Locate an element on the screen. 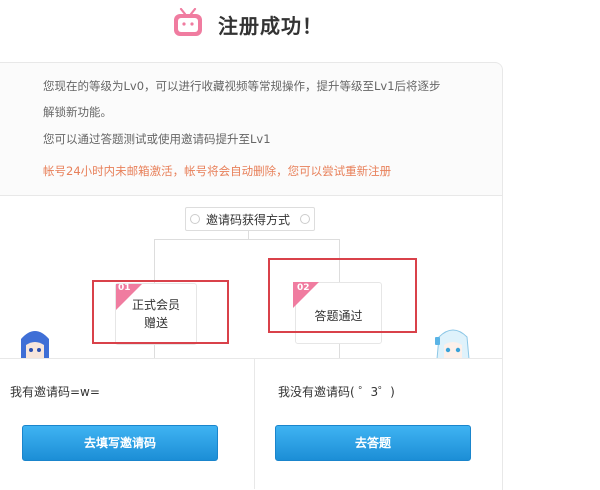 This screenshot has width=600, height=490. mascot-33-icon is located at coordinates (452, 344).